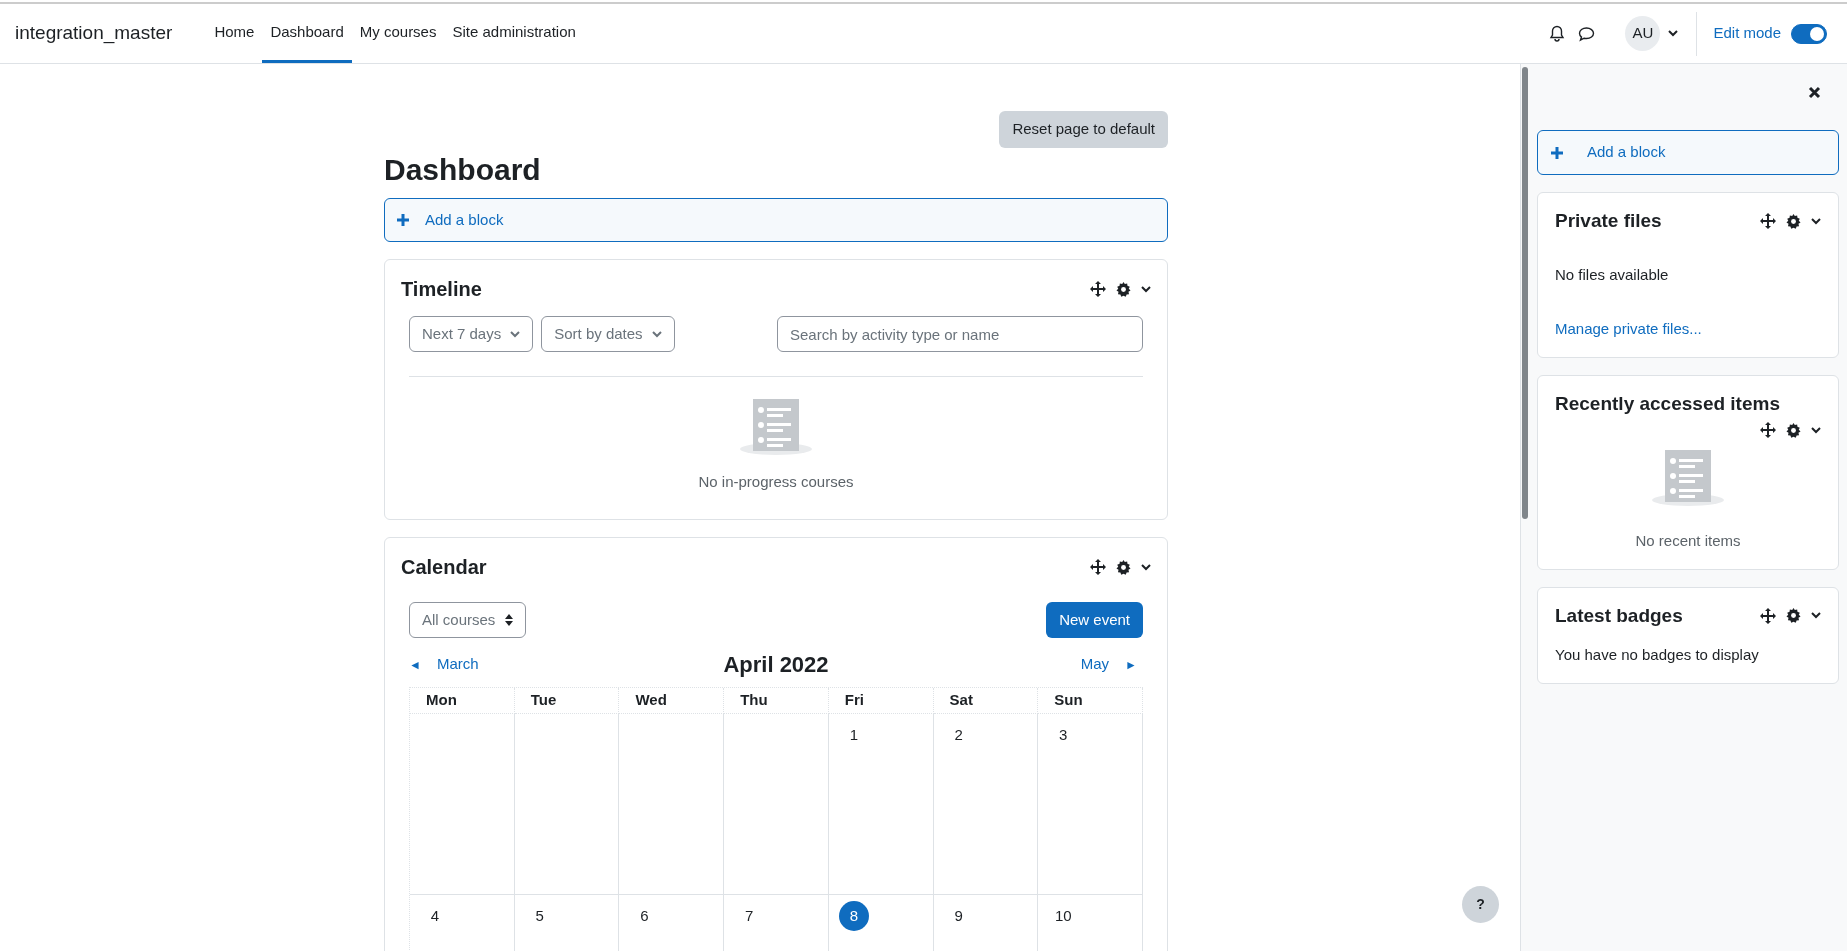 The image size is (1847, 952). What do you see at coordinates (307, 33) in the screenshot?
I see `nav-link: Dashboard` at bounding box center [307, 33].